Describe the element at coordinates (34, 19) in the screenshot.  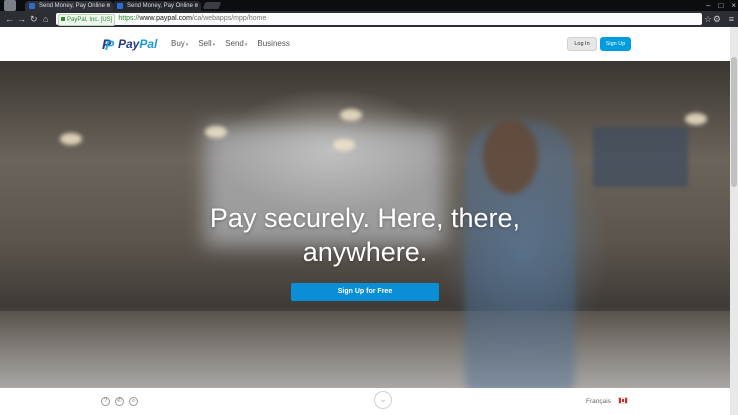
I see `reload-icon: ↻` at that location.